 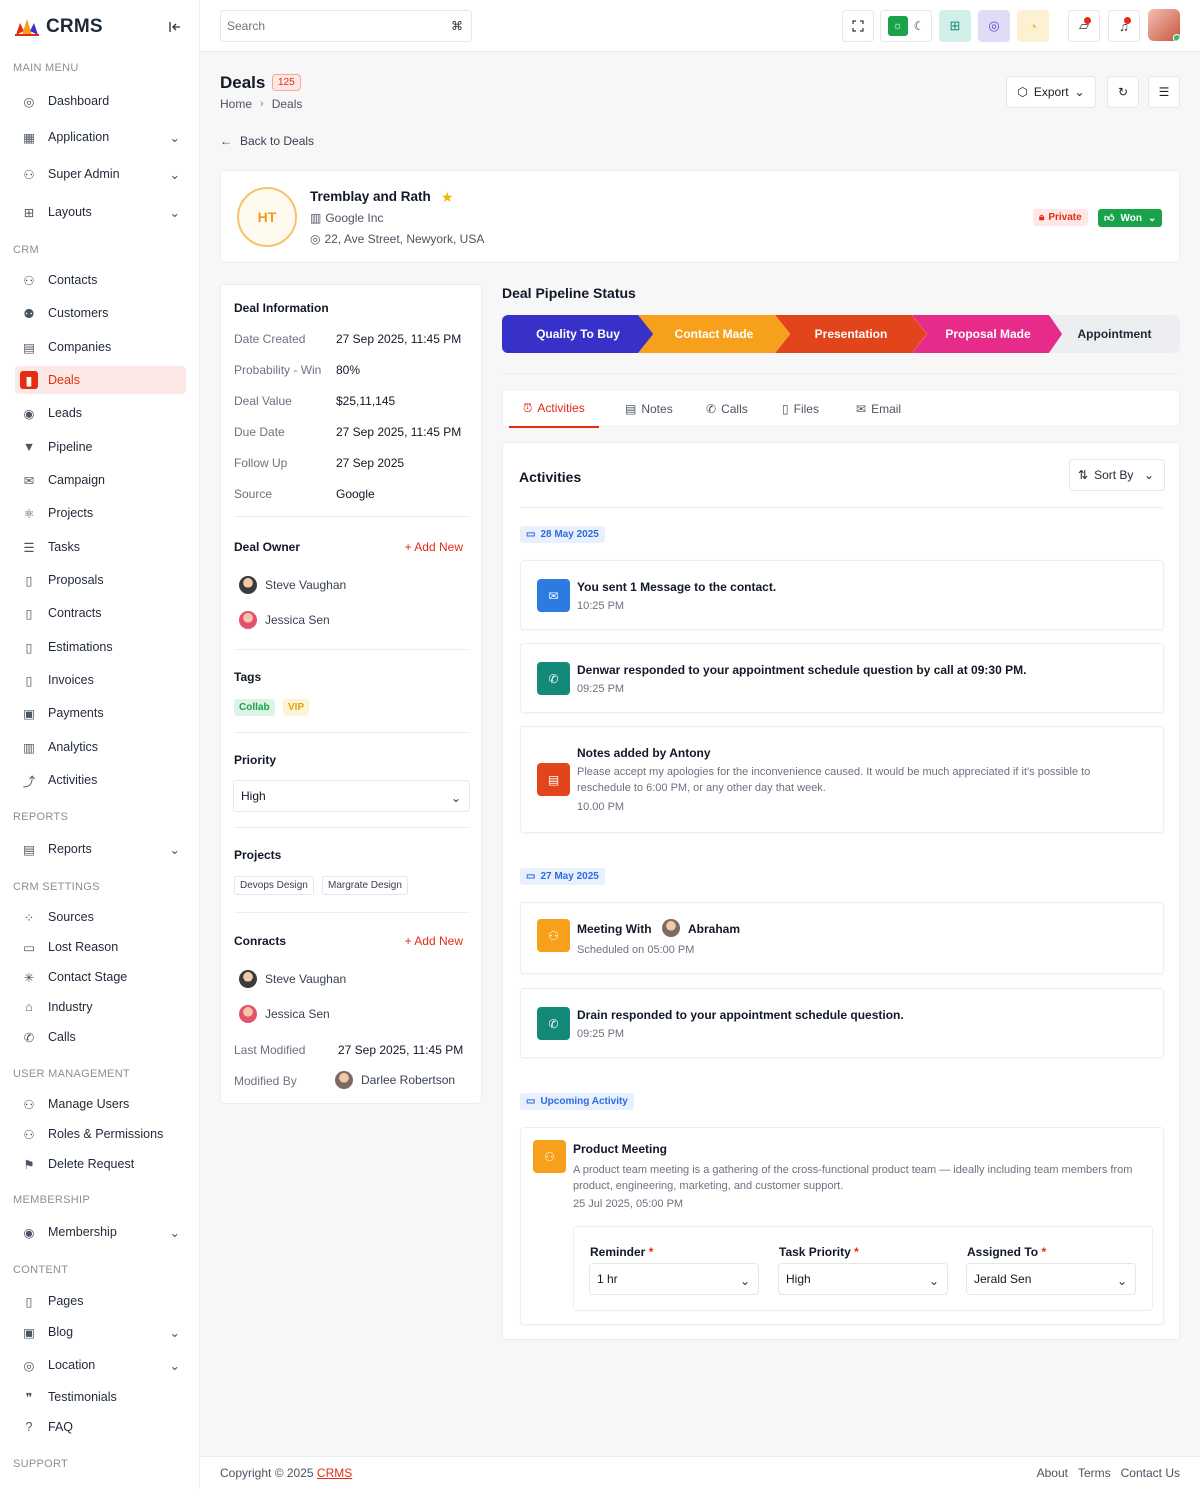 I want to click on star-icon: ★, so click(x=447, y=197).